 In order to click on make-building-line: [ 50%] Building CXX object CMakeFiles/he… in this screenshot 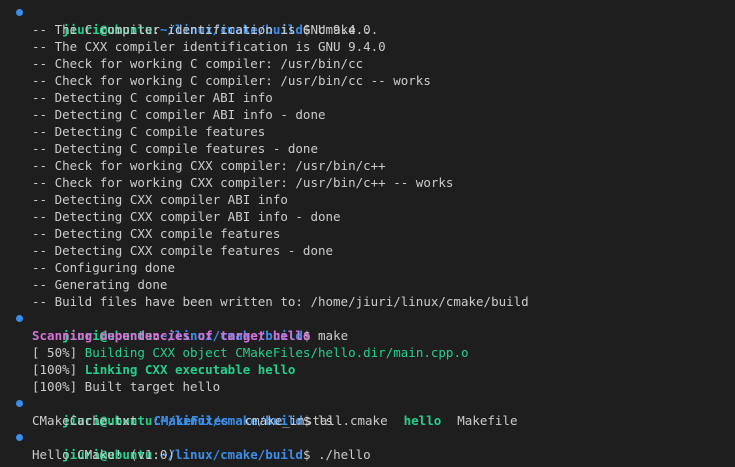, I will do `click(367, 352)`.